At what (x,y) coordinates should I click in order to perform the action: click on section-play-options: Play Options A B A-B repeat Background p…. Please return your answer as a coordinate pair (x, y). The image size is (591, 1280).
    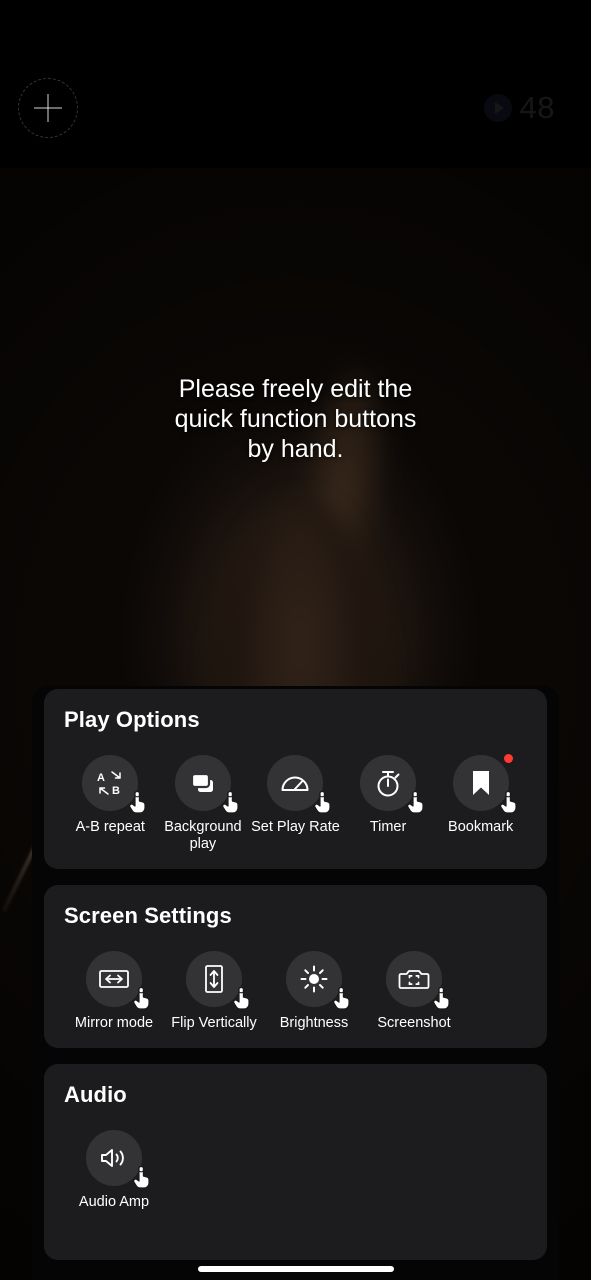
    Looking at the image, I should click on (295, 779).